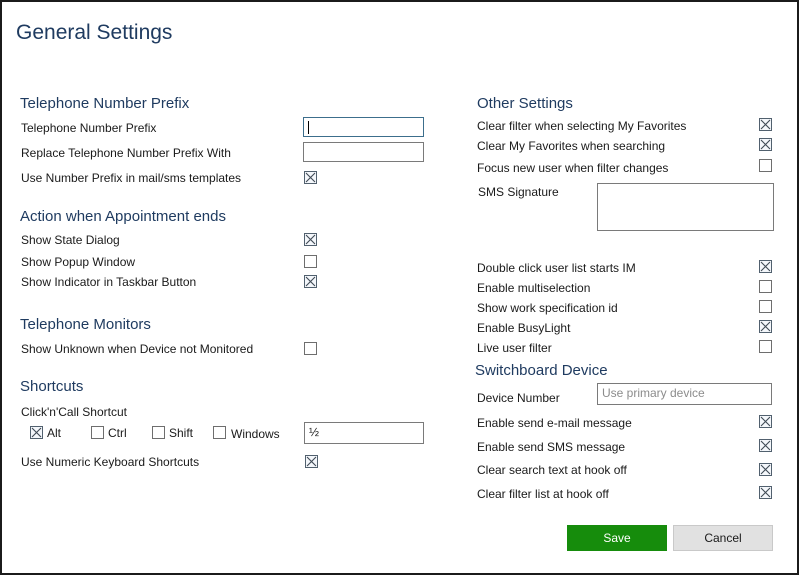 The image size is (799, 575). What do you see at coordinates (54, 433) in the screenshot?
I see `alt-modifier-label: Alt` at bounding box center [54, 433].